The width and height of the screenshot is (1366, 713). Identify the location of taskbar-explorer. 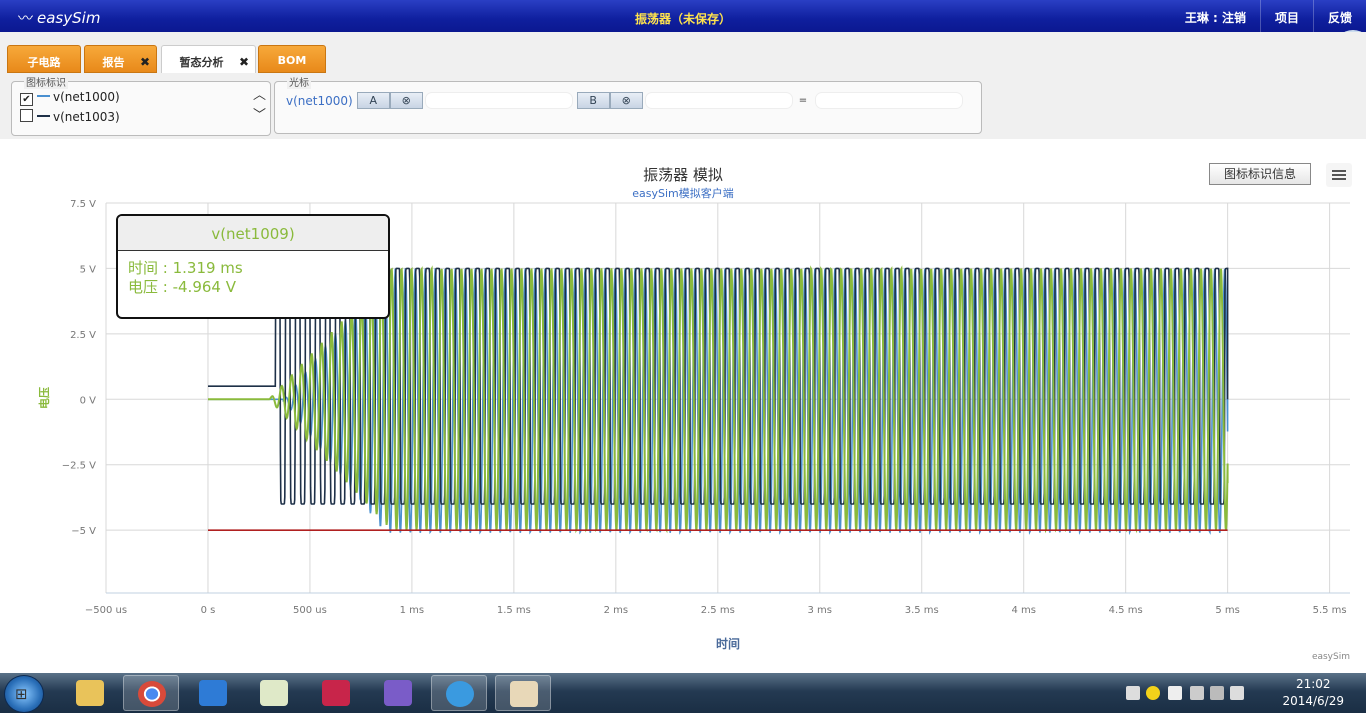
(90, 693).